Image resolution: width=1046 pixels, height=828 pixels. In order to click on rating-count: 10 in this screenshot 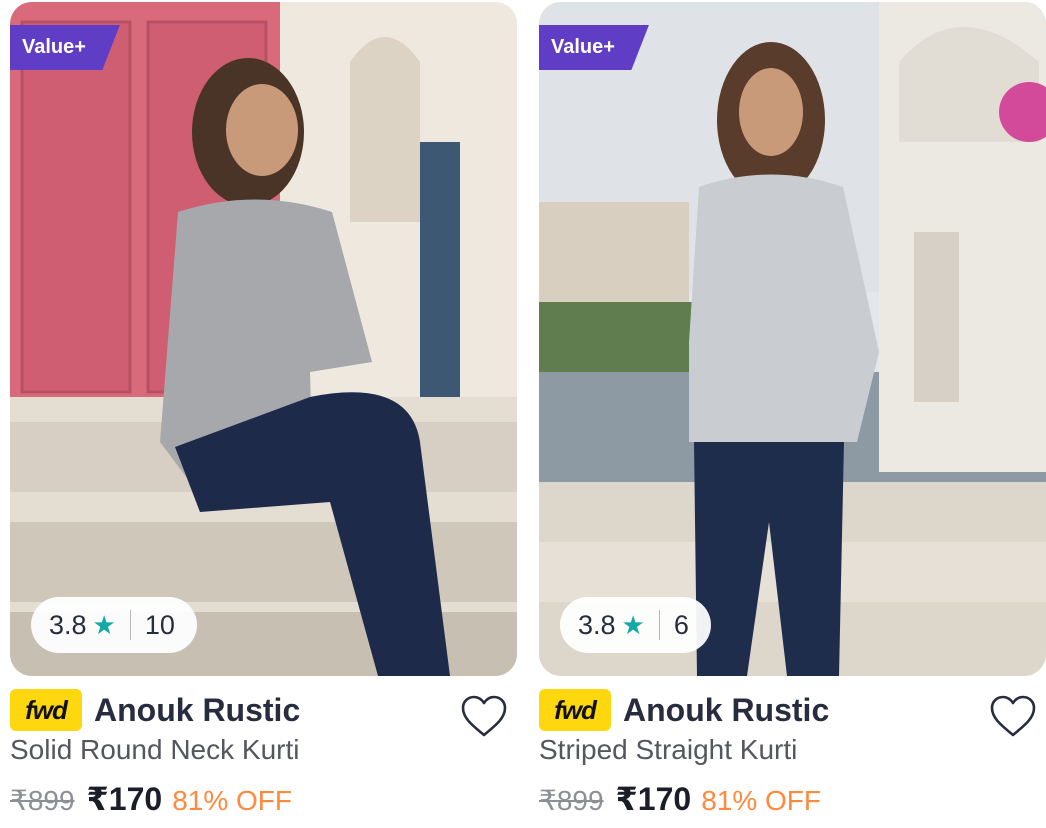, I will do `click(159, 624)`.